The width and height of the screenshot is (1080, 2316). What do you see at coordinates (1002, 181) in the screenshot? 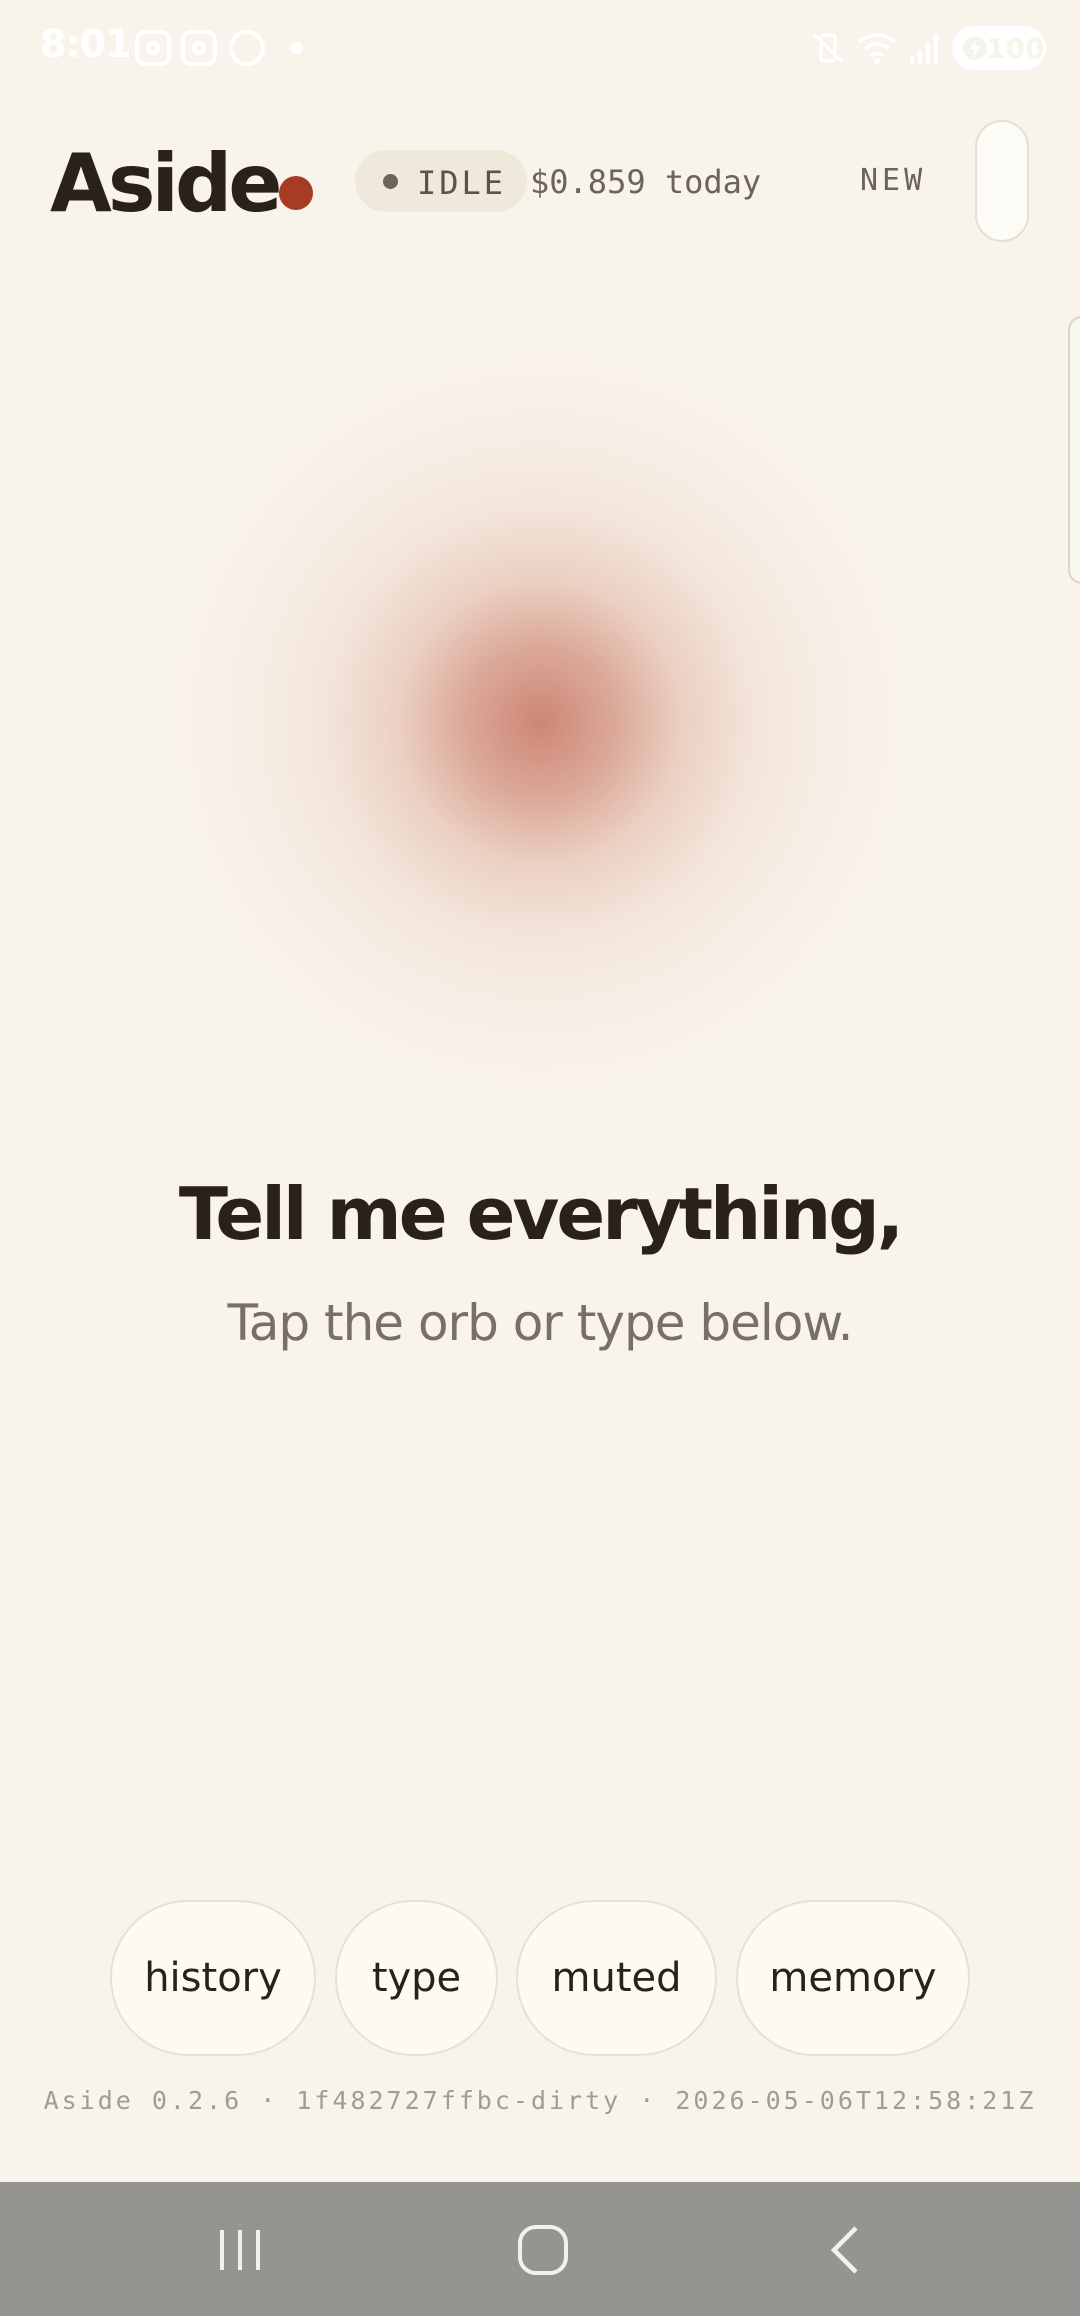
I see `menu-toggle-button` at bounding box center [1002, 181].